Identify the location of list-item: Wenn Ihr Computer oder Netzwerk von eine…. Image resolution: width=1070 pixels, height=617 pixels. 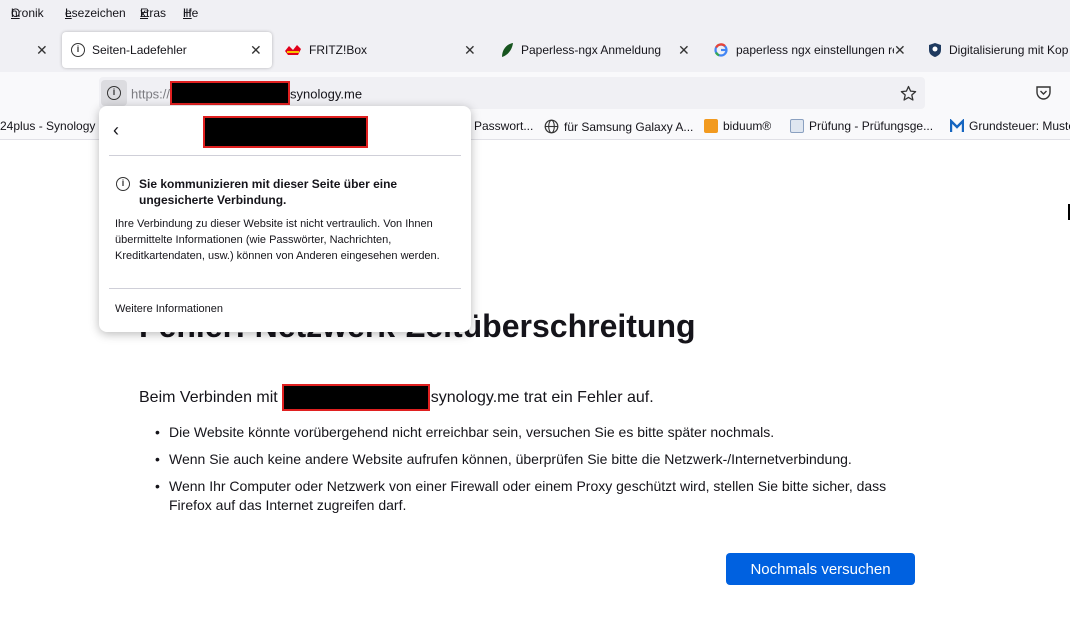
(535, 496).